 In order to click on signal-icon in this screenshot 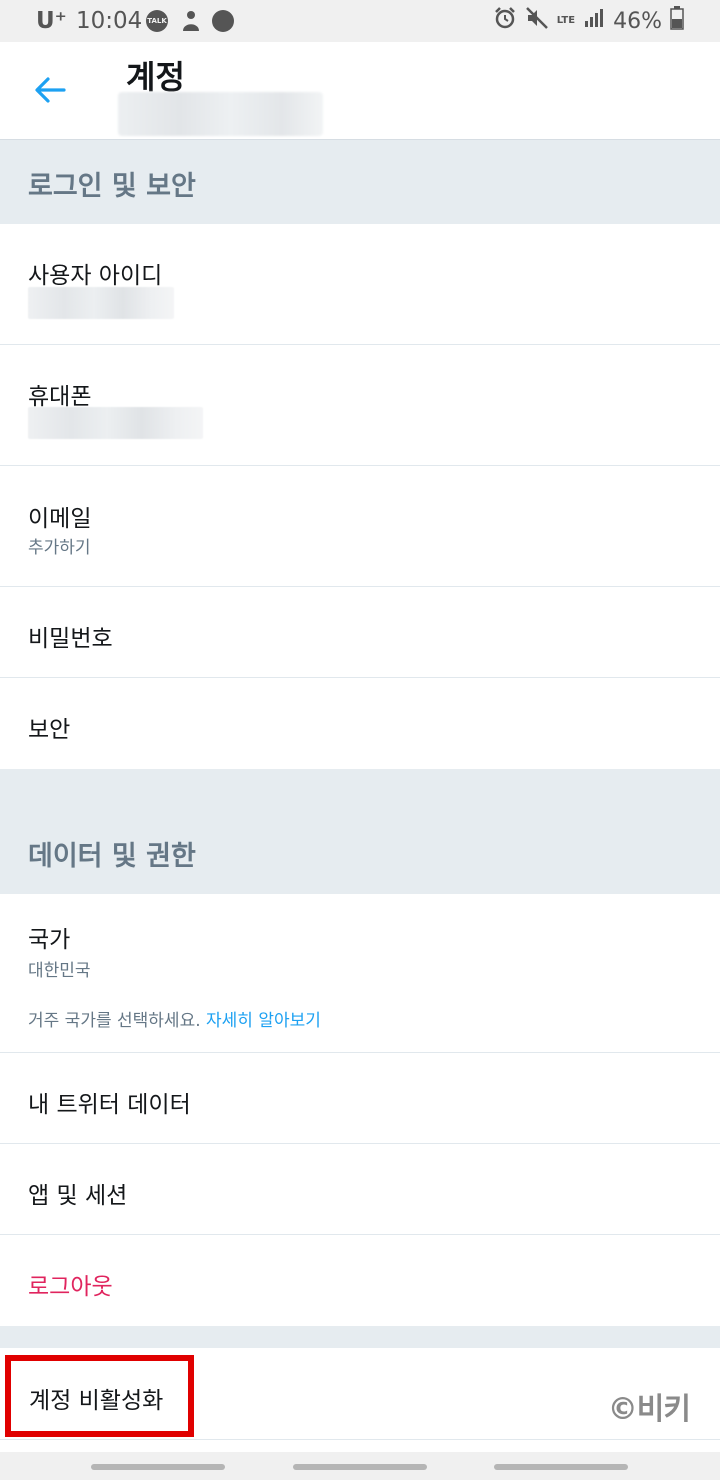, I will do `click(594, 21)`.